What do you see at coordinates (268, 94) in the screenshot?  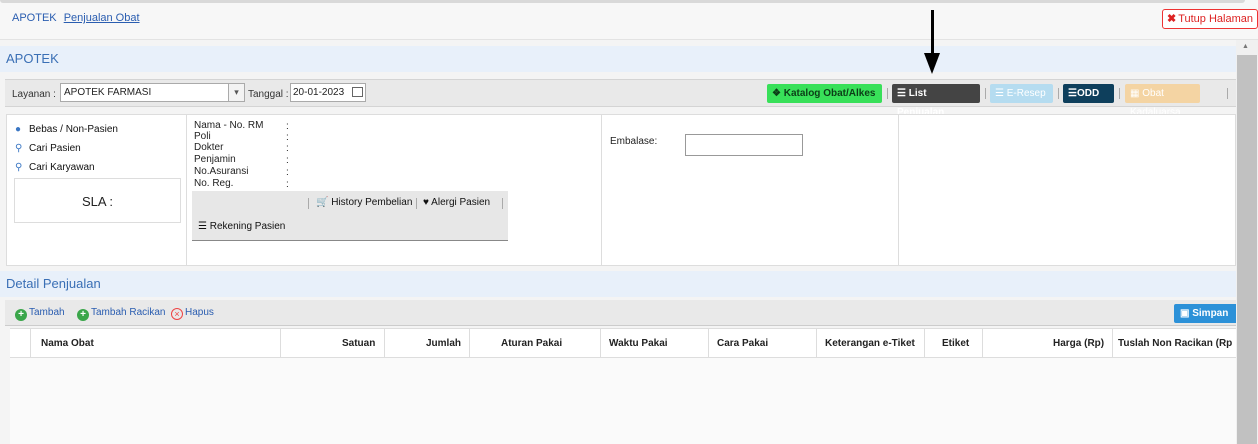 I see `tanggal-label: Tanggal :` at bounding box center [268, 94].